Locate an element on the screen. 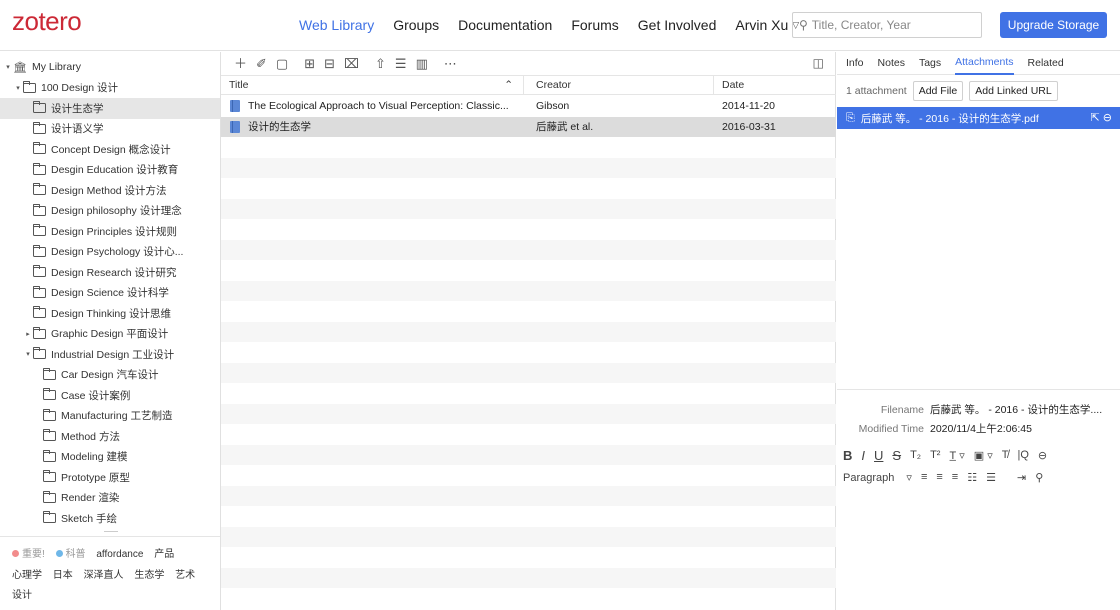  new-note-icon: ▢ is located at coordinates (282, 63).